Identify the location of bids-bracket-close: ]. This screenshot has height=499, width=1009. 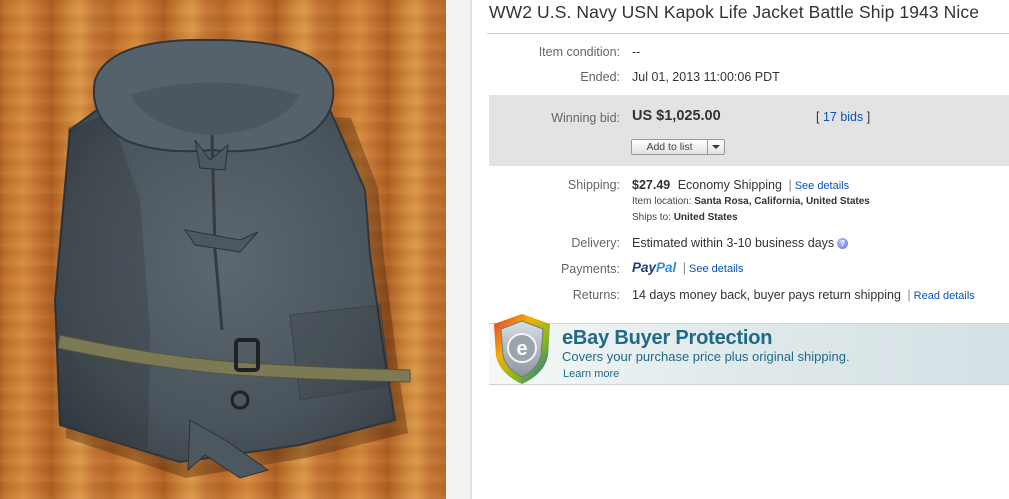
(867, 117).